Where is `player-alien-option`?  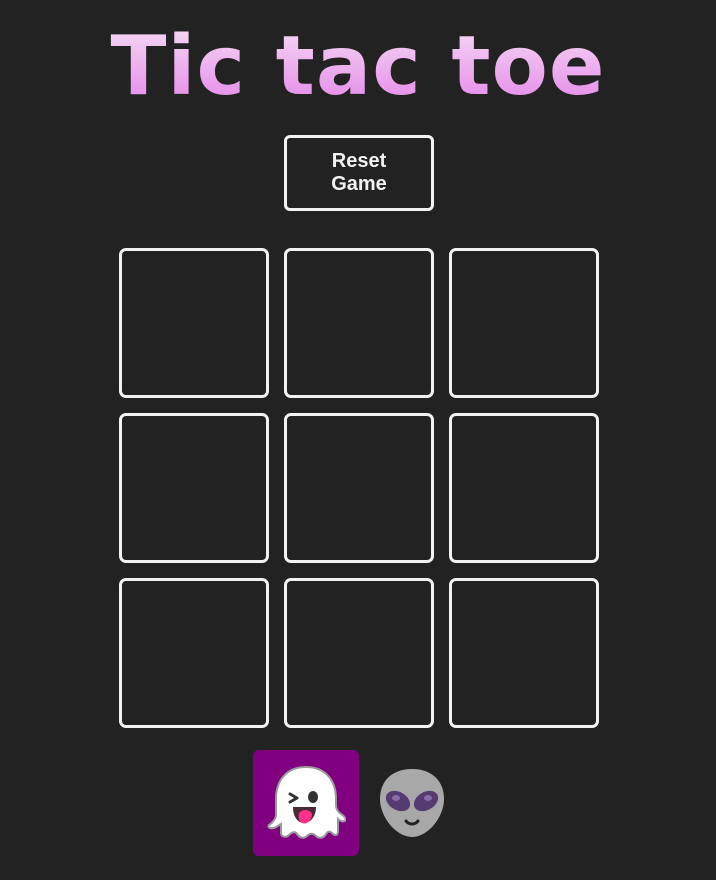 player-alien-option is located at coordinates (412, 803).